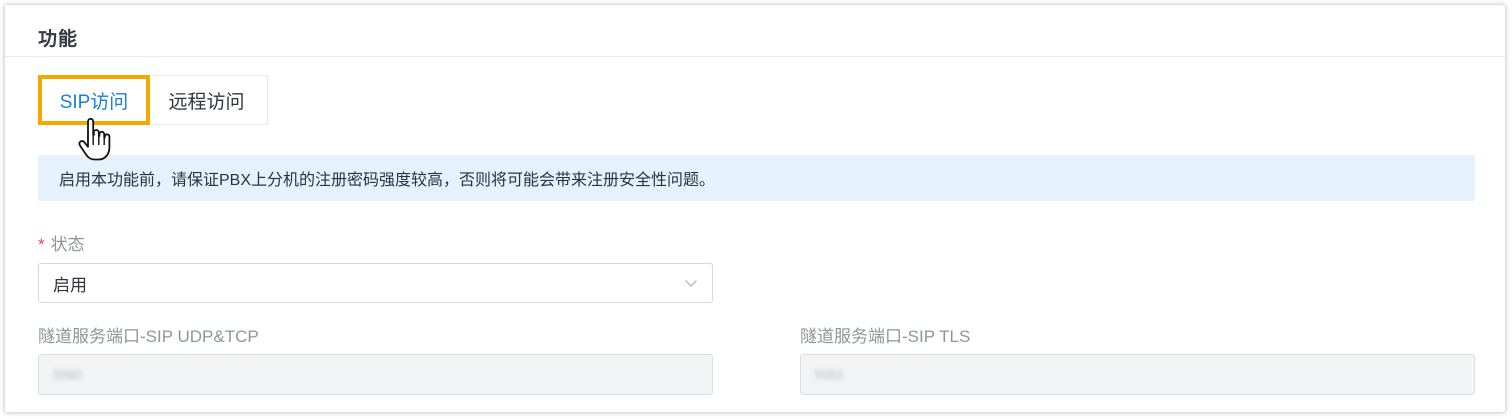 The image size is (1512, 419). Describe the element at coordinates (885, 336) in the screenshot. I see `tls-port-label: 隧道服务端口-SIP TLS` at that location.